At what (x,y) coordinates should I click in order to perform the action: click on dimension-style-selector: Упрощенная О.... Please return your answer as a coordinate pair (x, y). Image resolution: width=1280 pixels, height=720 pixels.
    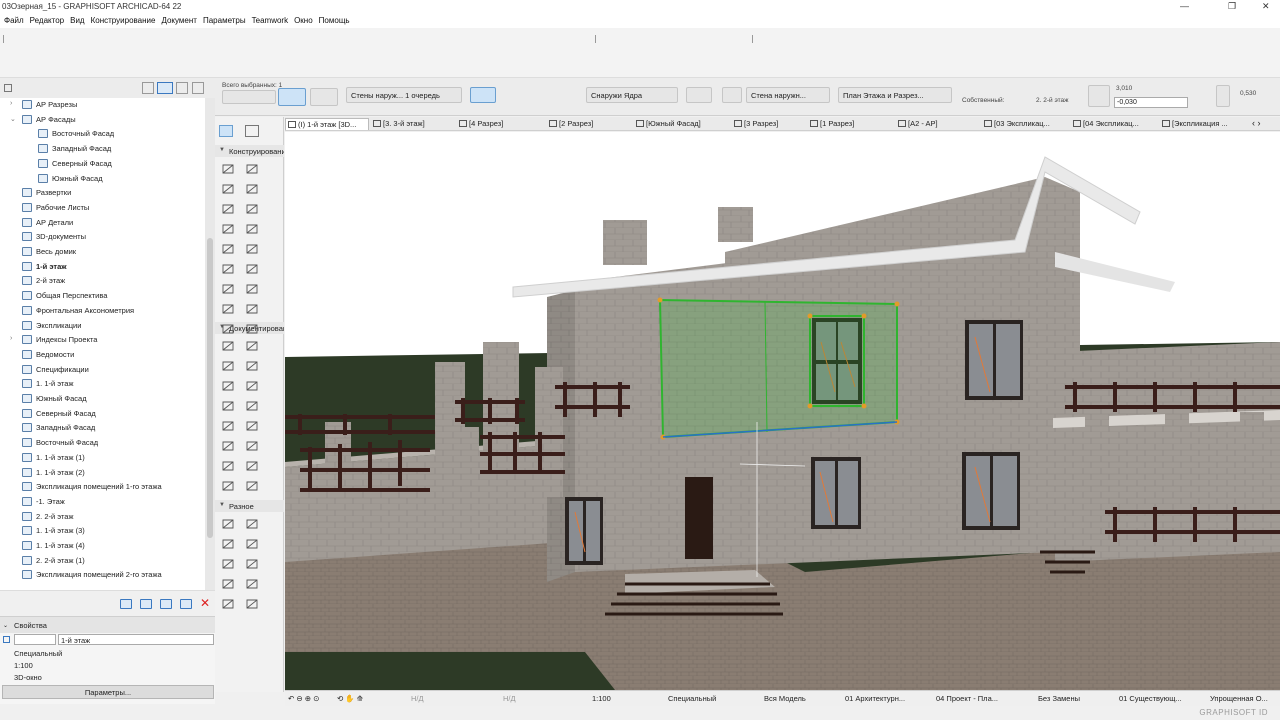
    Looking at the image, I should click on (1239, 698).